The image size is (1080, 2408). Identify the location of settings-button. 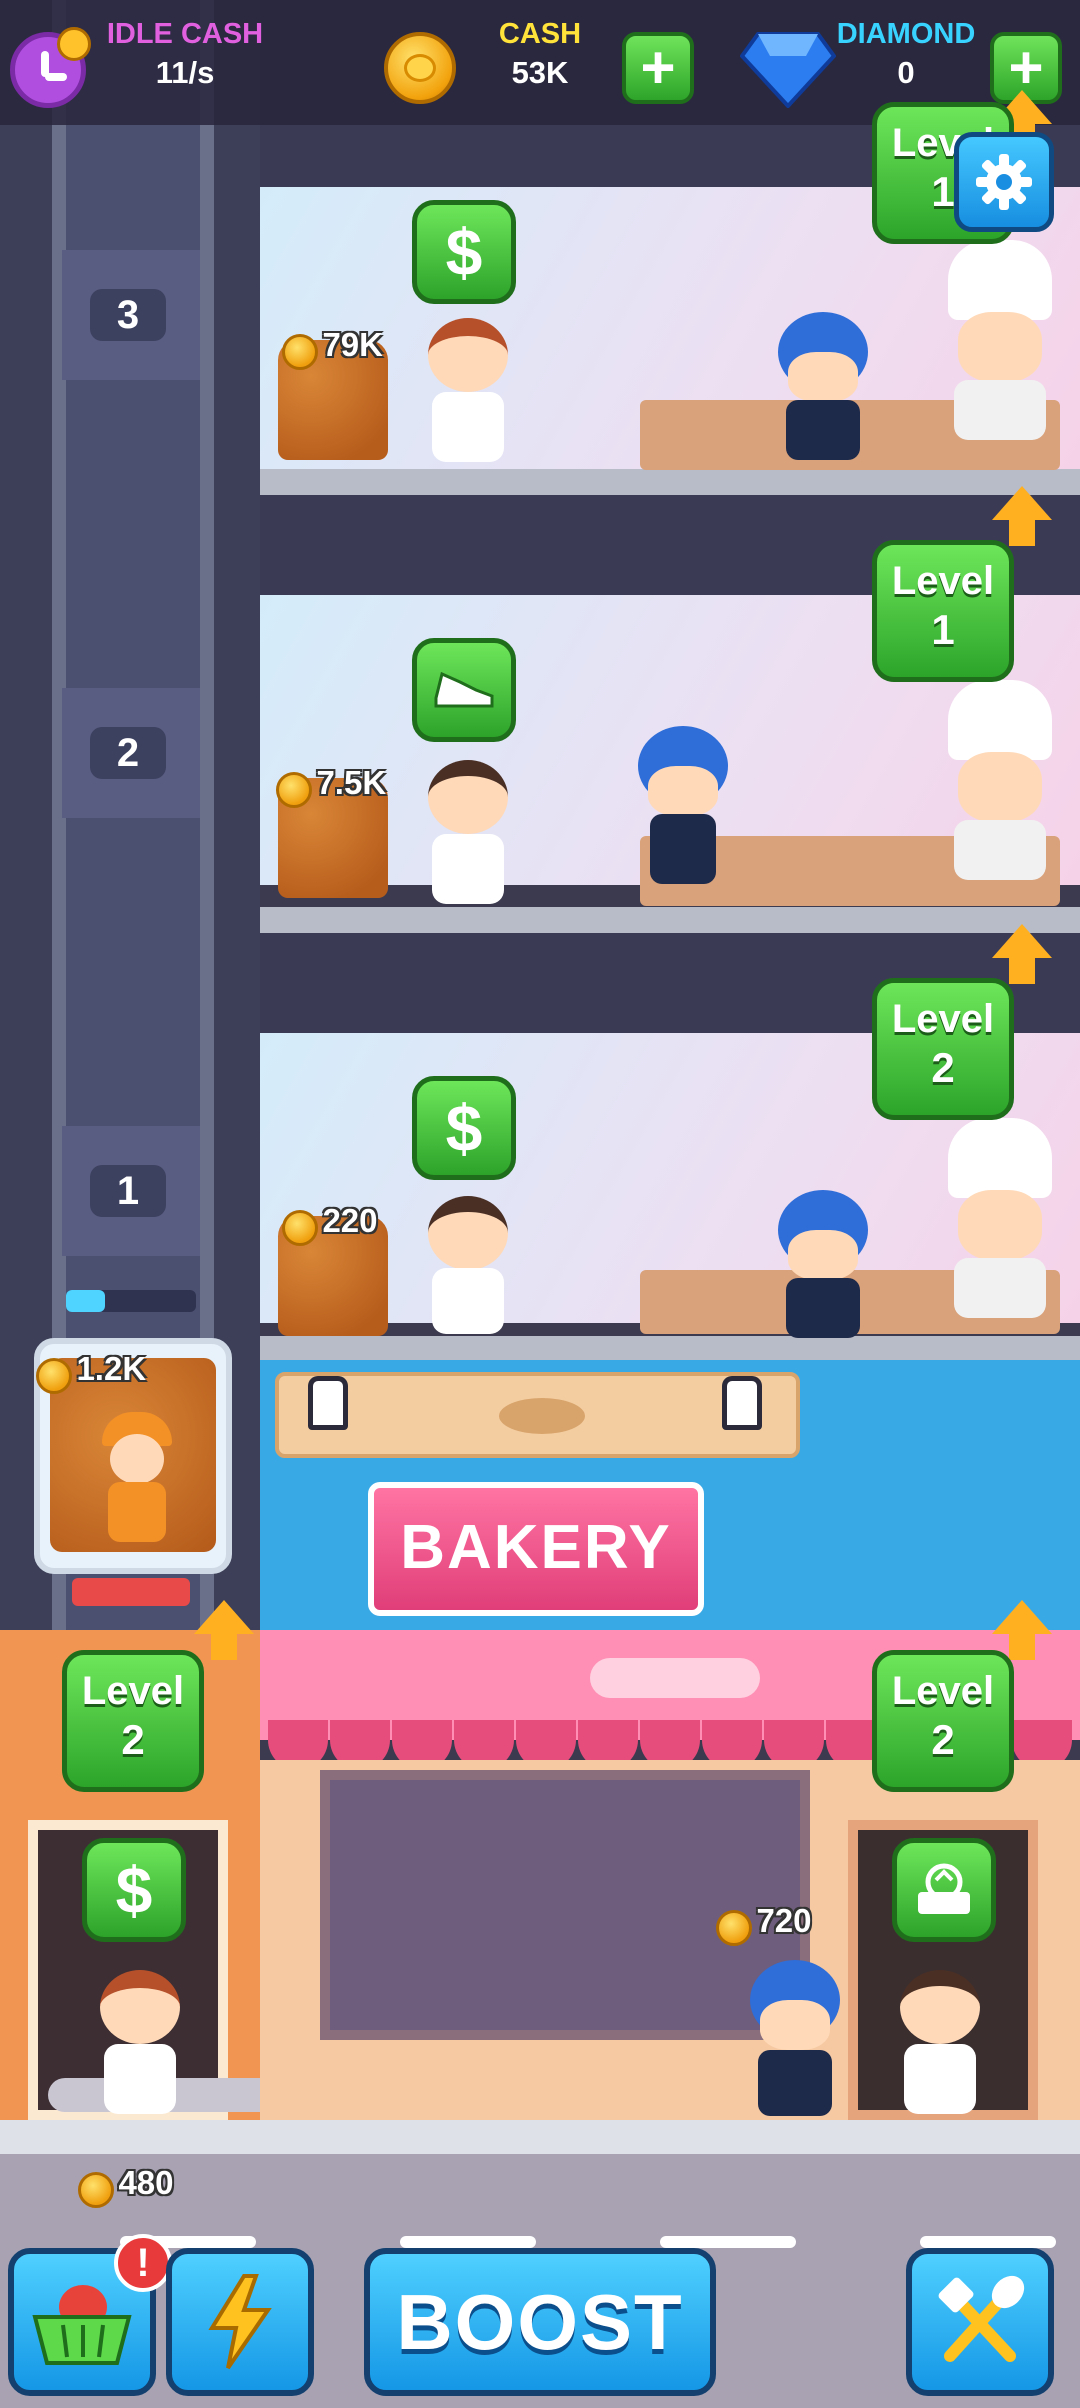
(1004, 182).